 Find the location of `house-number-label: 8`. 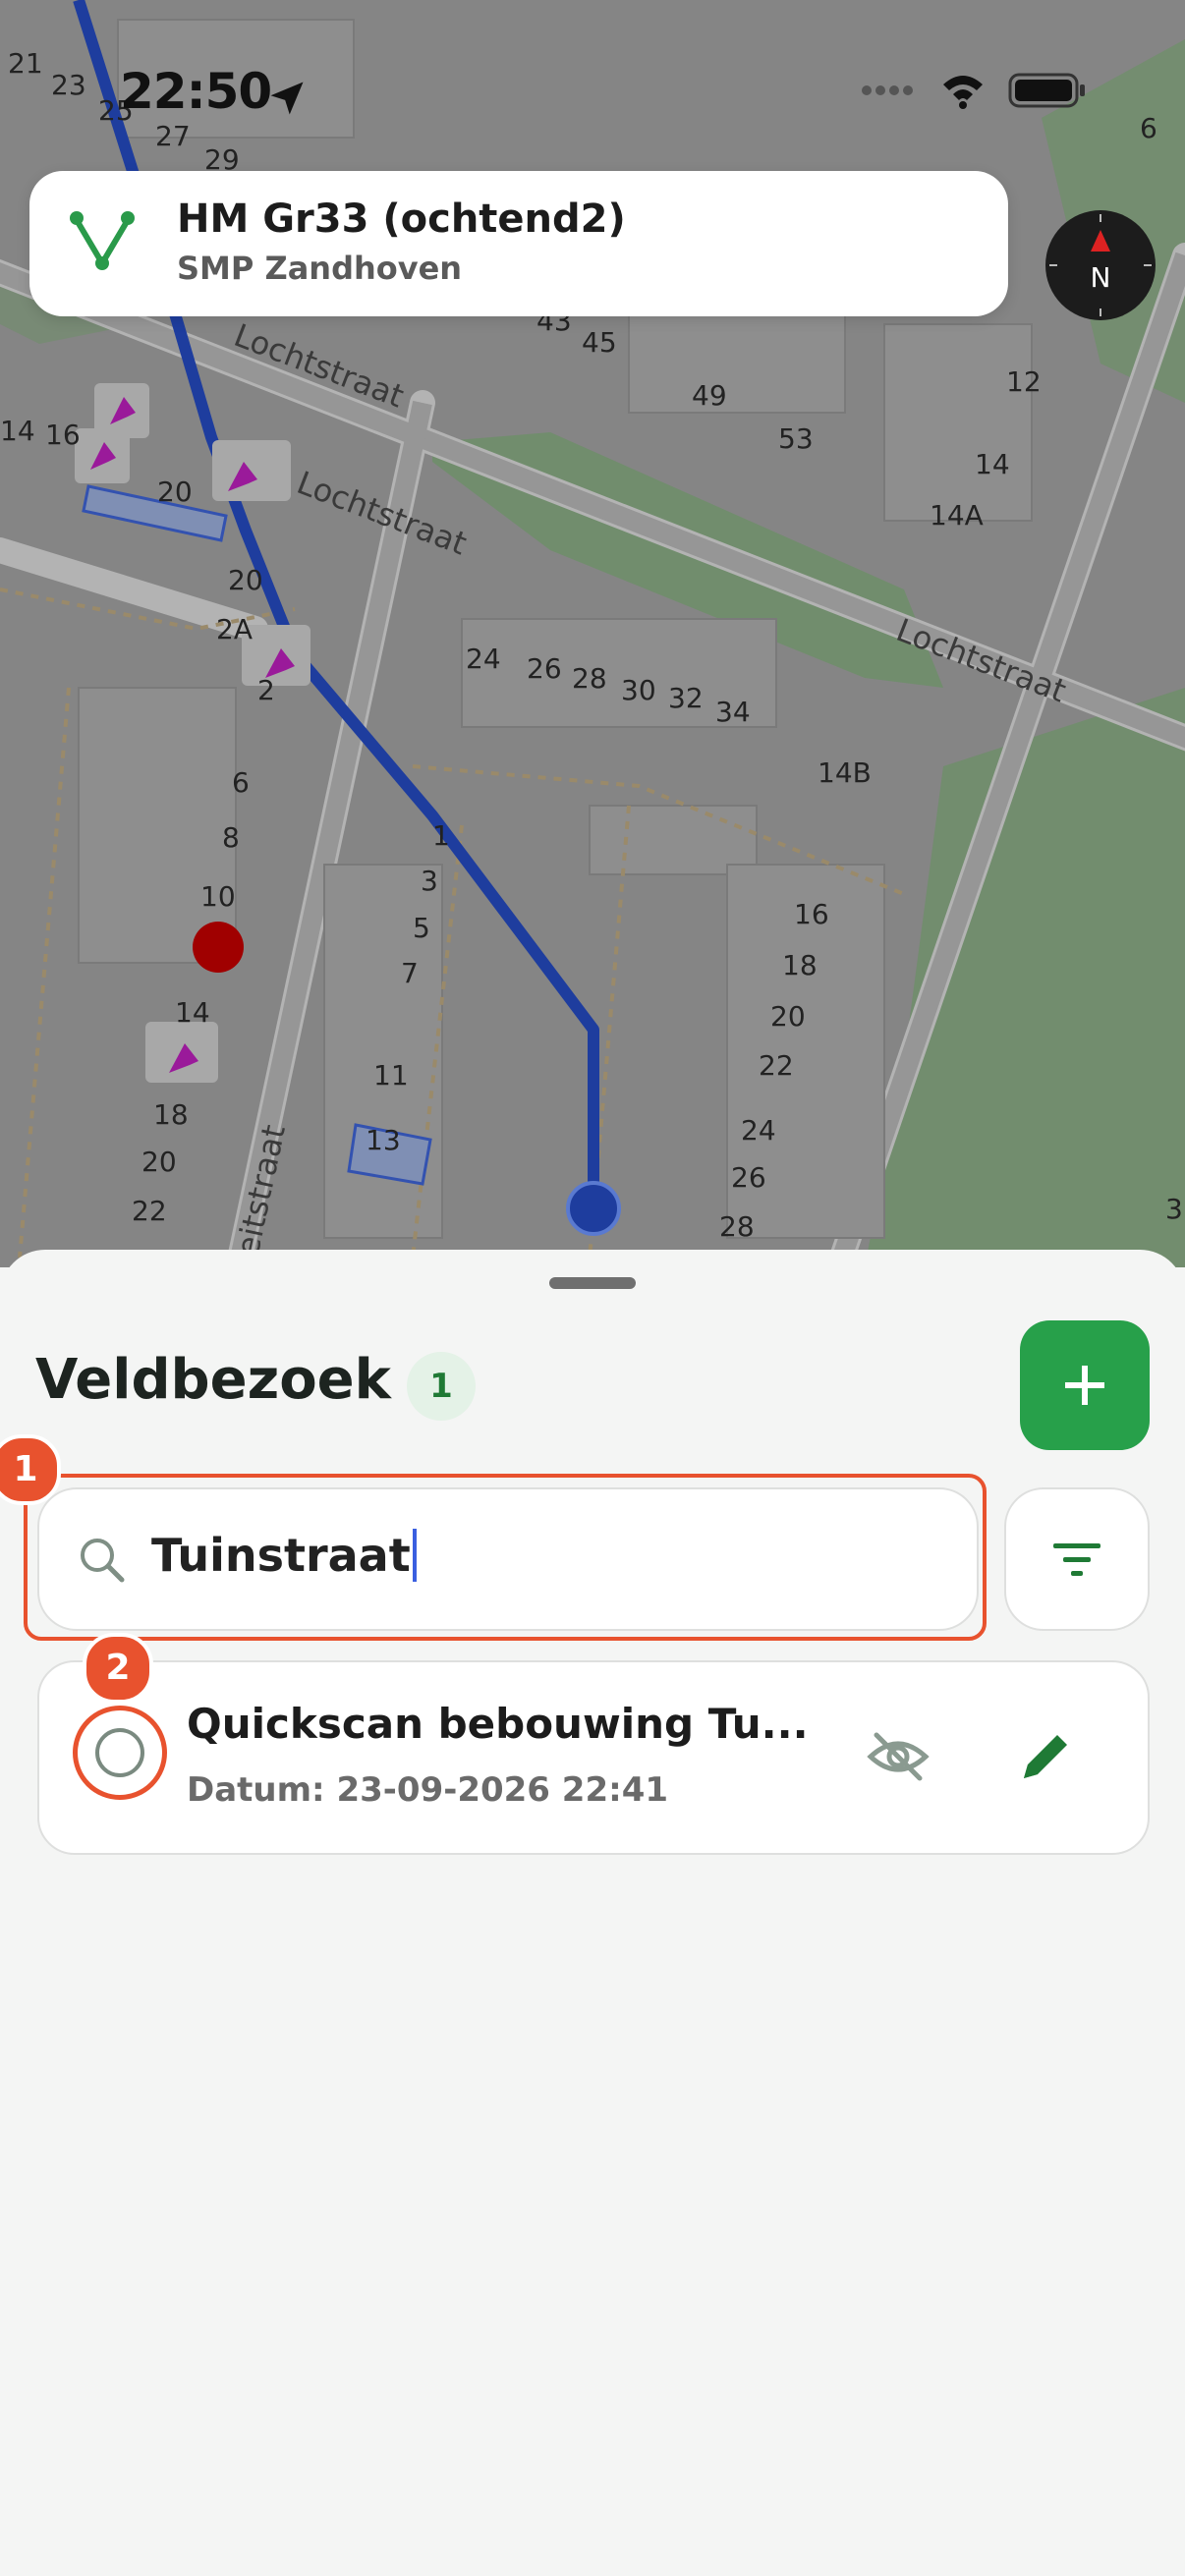

house-number-label: 8 is located at coordinates (231, 837).